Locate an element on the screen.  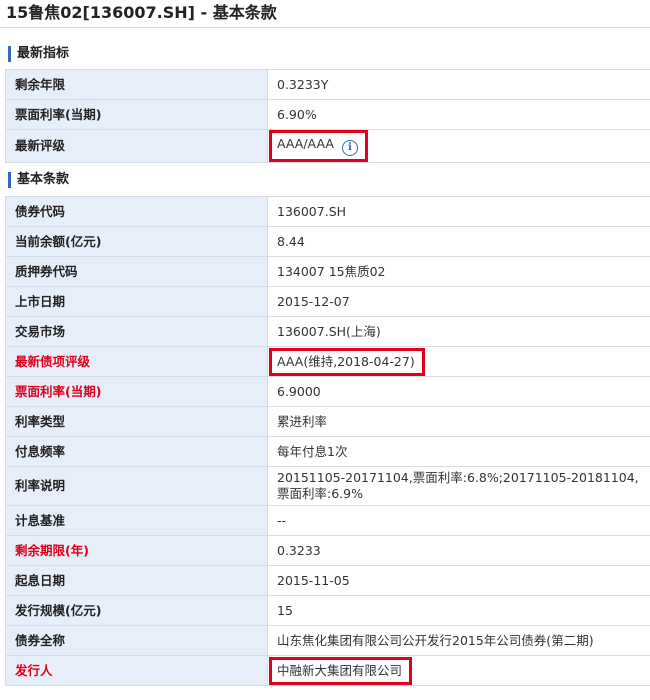
highlight-box-issue-rating: AAA(维持,2018-04-27) is located at coordinates (347, 361).